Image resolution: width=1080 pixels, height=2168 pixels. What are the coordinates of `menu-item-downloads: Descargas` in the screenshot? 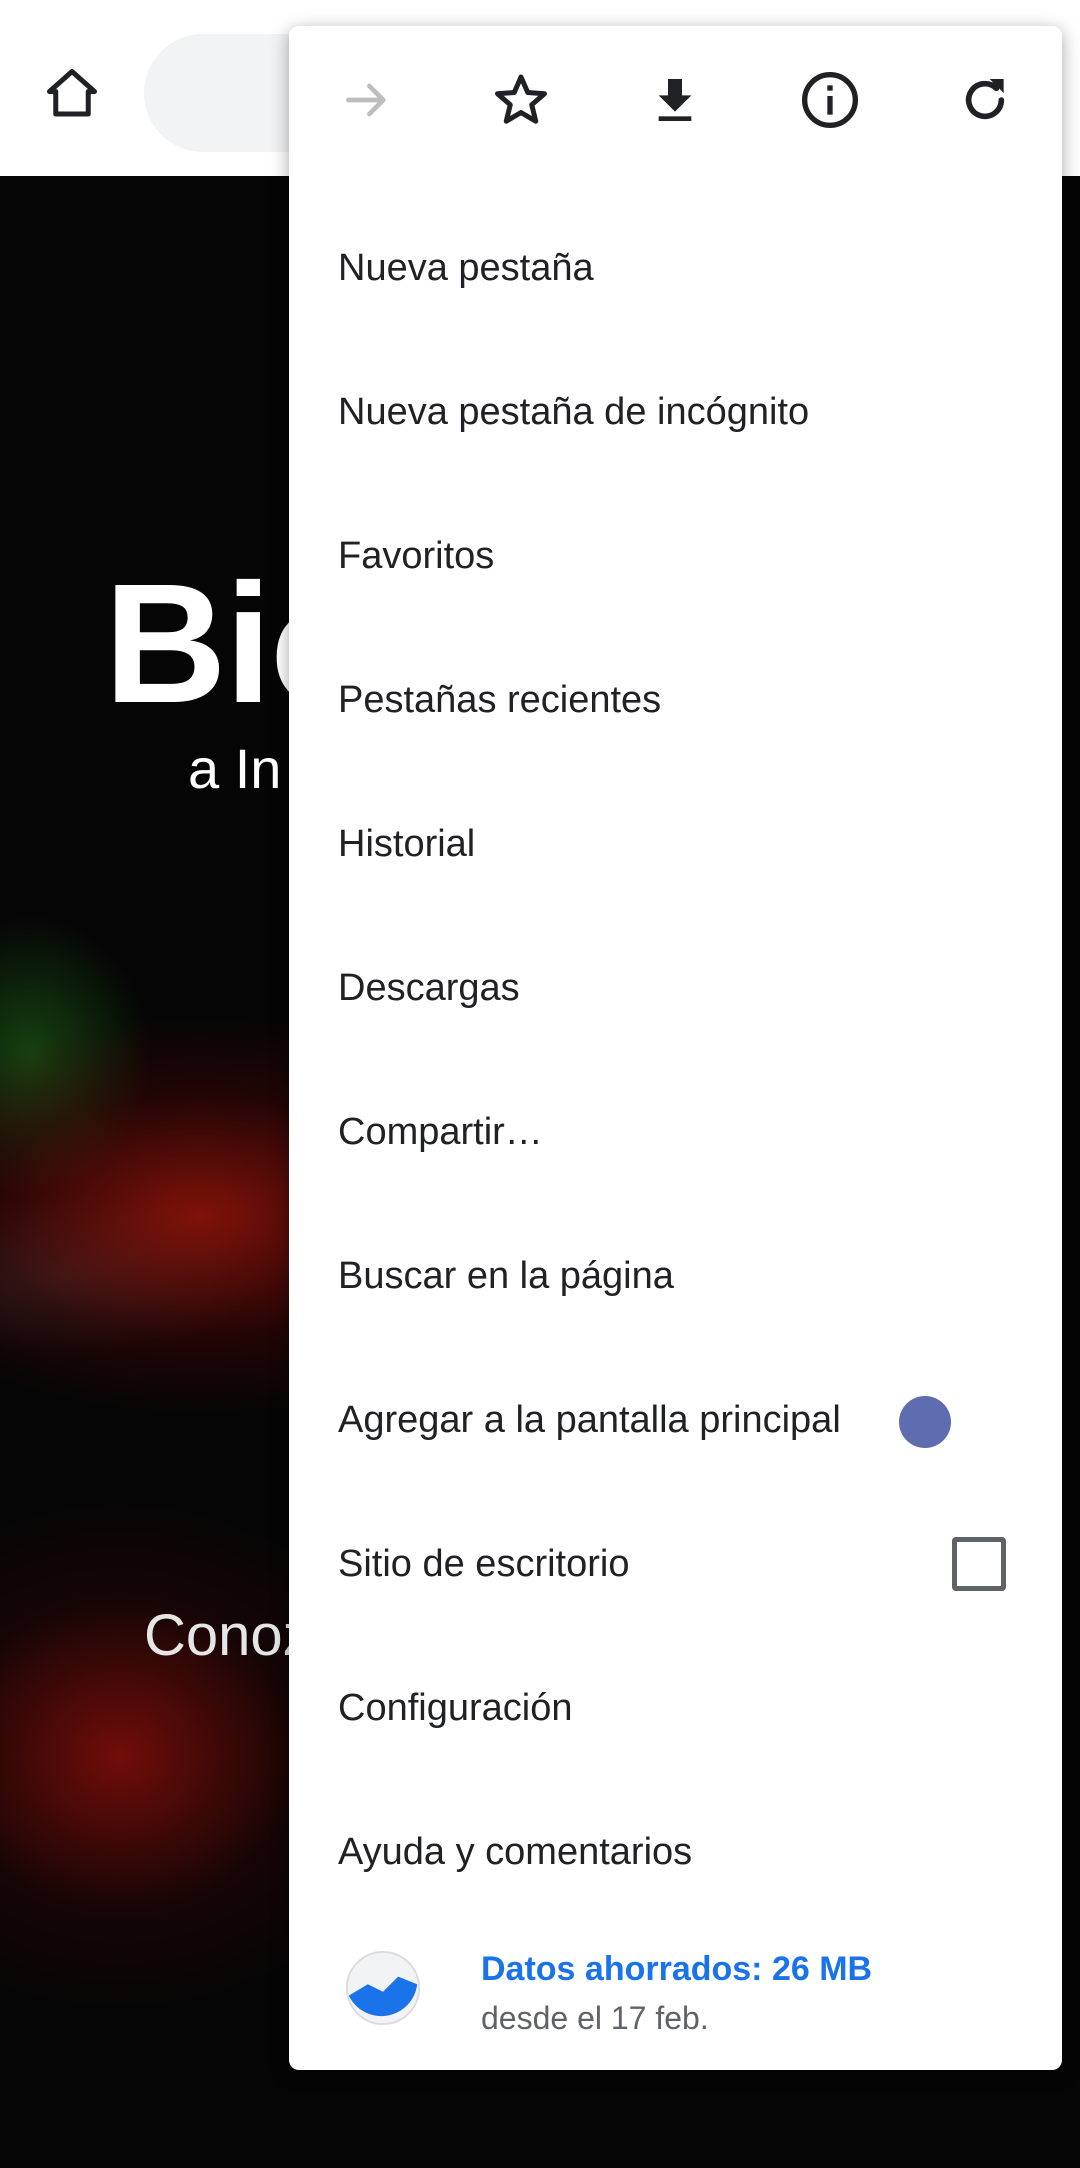 It's located at (675, 988).